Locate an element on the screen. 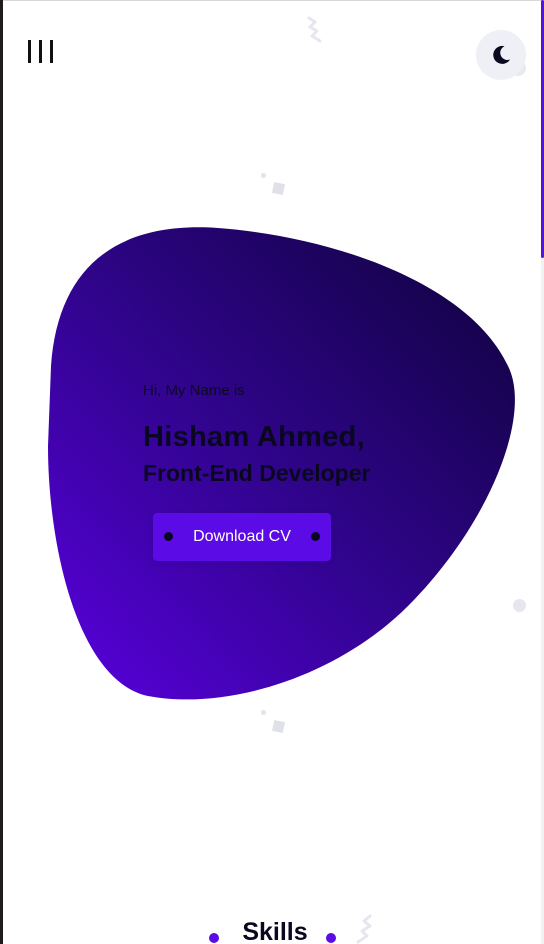  top-border is located at coordinates (272, 0).